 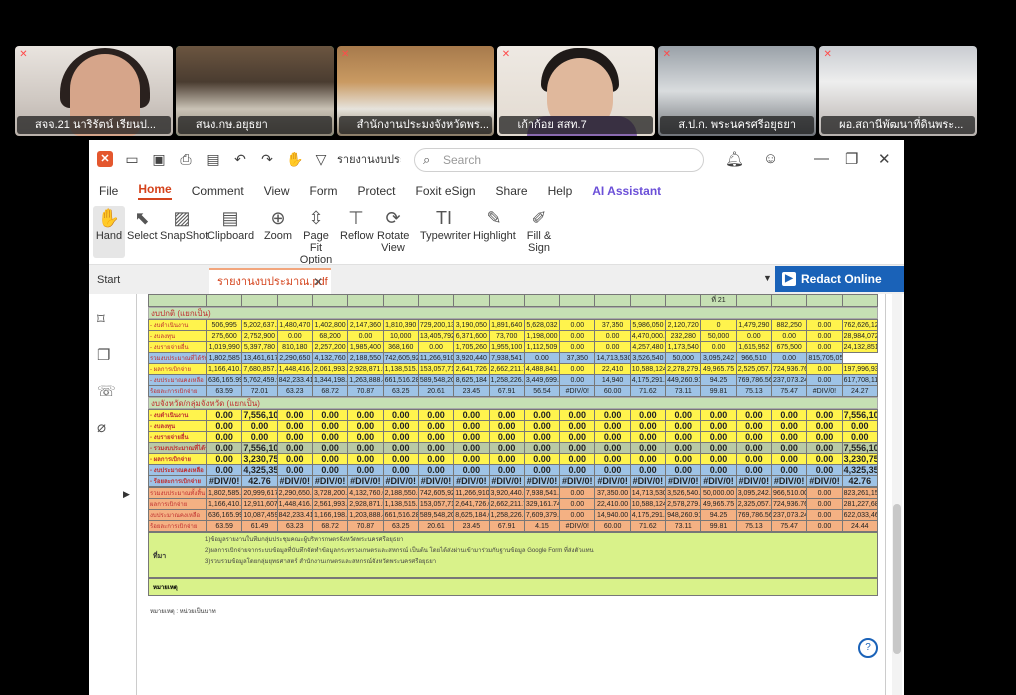 What do you see at coordinates (400, 347) in the screenshot?
I see `table-cell: 368,160` at bounding box center [400, 347].